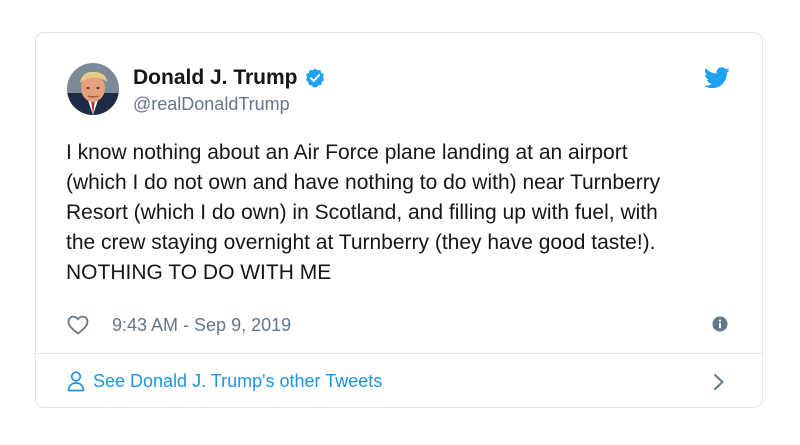  Describe the element at coordinates (399, 353) in the screenshot. I see `divider` at that location.